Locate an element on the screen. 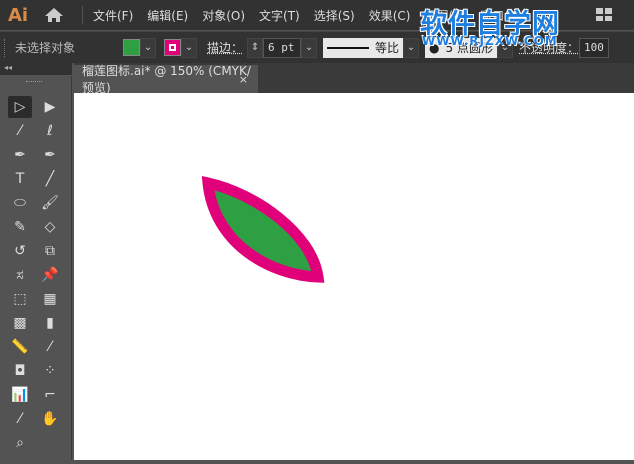 The height and width of the screenshot is (464, 634). shaper-tool-icon: ✎ is located at coordinates (20, 227).